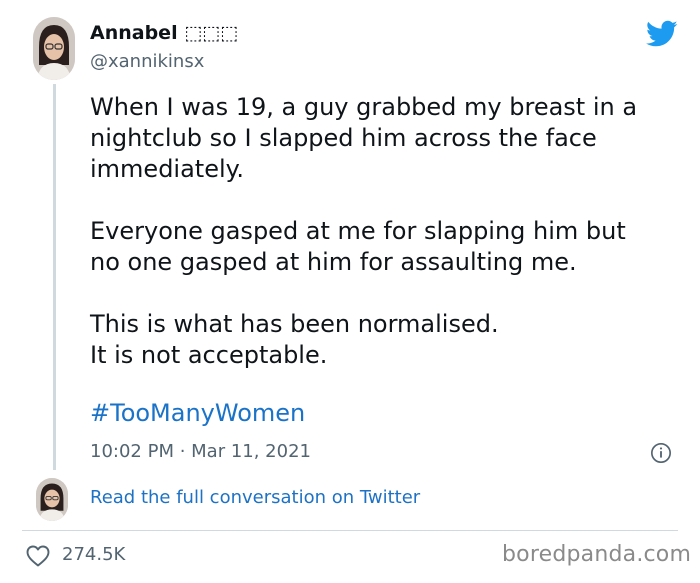 Image resolution: width=700 pixels, height=583 pixels. Describe the element at coordinates (255, 497) in the screenshot. I see `read-conversation-link: Read the full conversation on Twitter` at that location.